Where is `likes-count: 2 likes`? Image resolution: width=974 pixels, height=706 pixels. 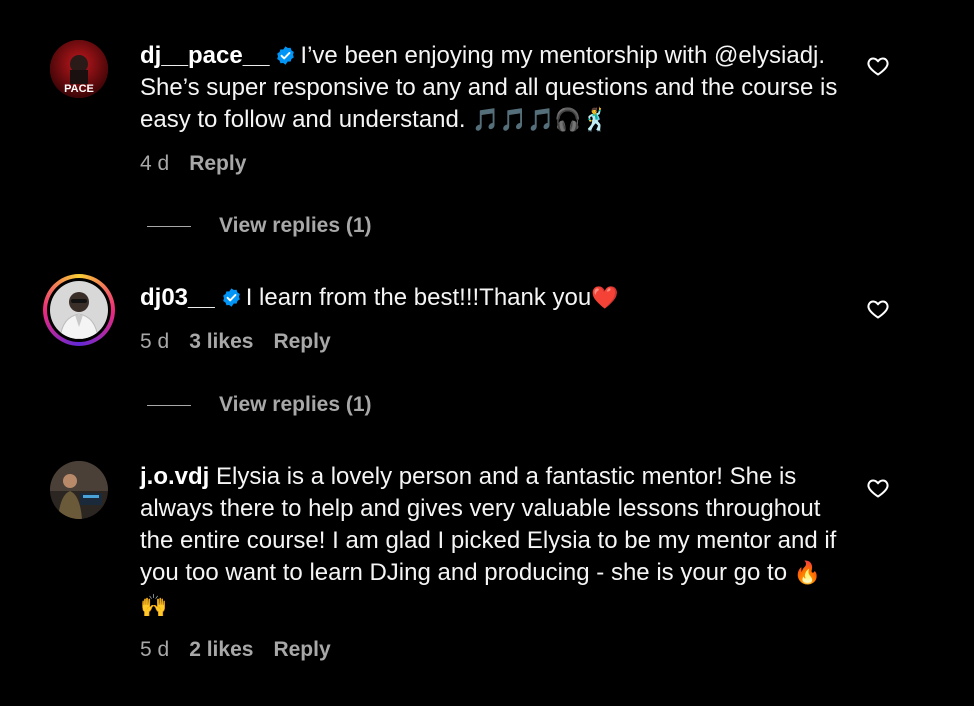
likes-count: 2 likes is located at coordinates (221, 649).